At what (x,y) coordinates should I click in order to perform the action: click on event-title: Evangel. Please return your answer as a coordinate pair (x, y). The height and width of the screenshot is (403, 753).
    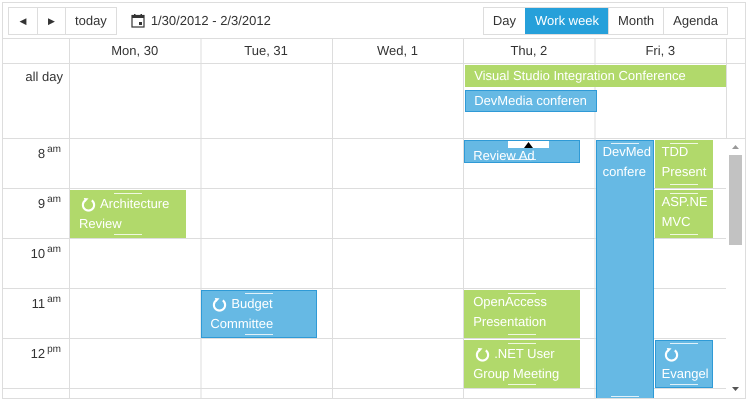
    Looking at the image, I should click on (686, 364).